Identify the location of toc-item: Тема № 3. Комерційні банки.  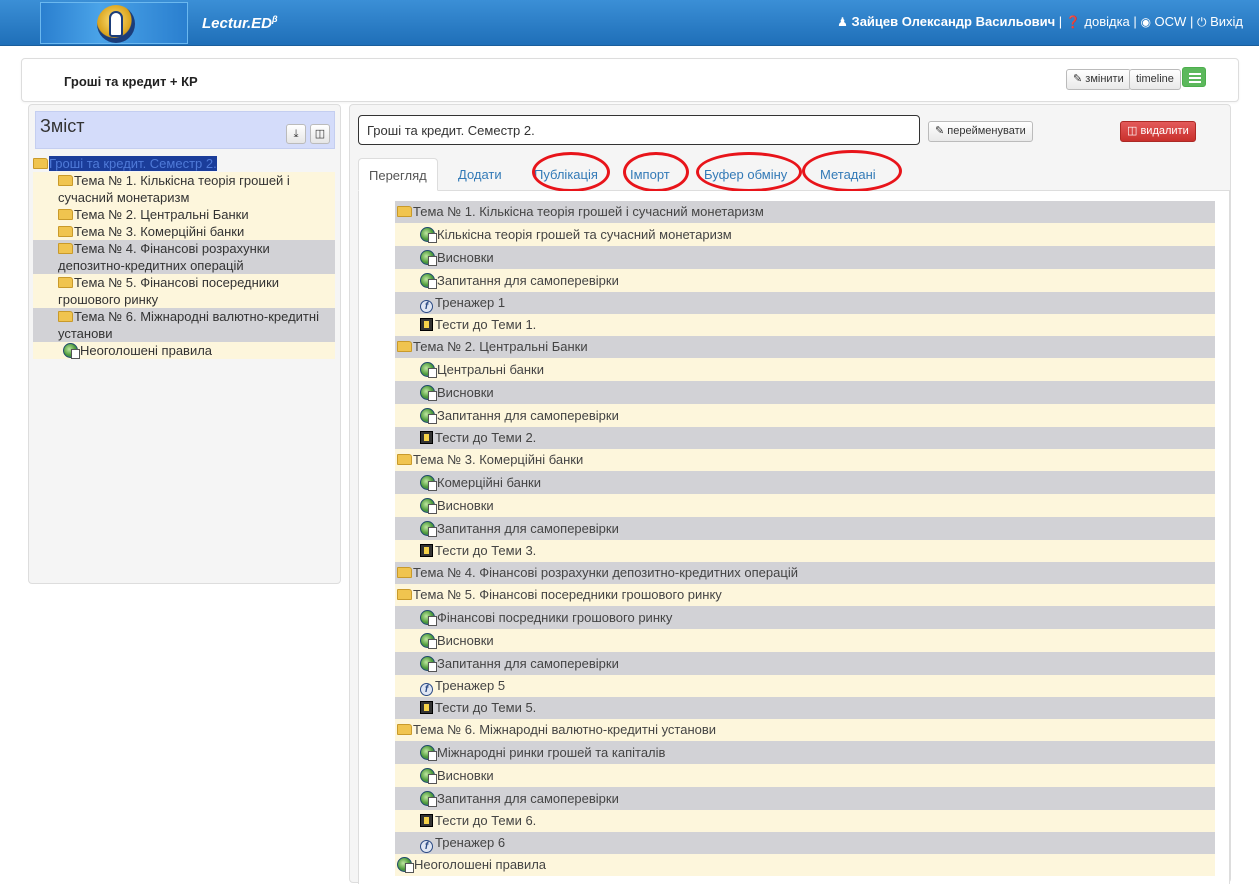
(184, 231).